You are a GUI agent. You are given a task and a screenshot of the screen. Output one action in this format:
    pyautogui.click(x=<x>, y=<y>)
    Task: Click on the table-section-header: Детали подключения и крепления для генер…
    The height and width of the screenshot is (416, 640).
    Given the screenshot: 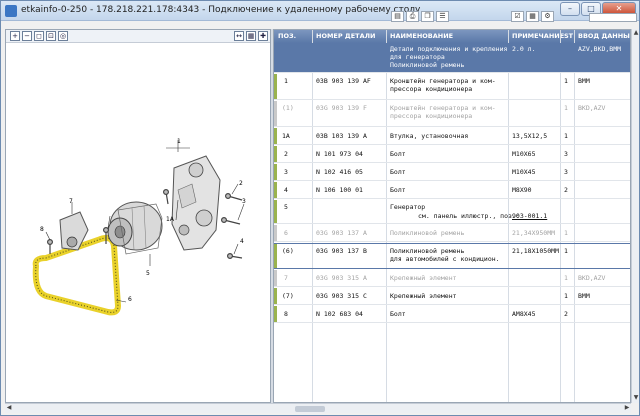 What is the action you would take?
    pyautogui.click(x=452, y=58)
    